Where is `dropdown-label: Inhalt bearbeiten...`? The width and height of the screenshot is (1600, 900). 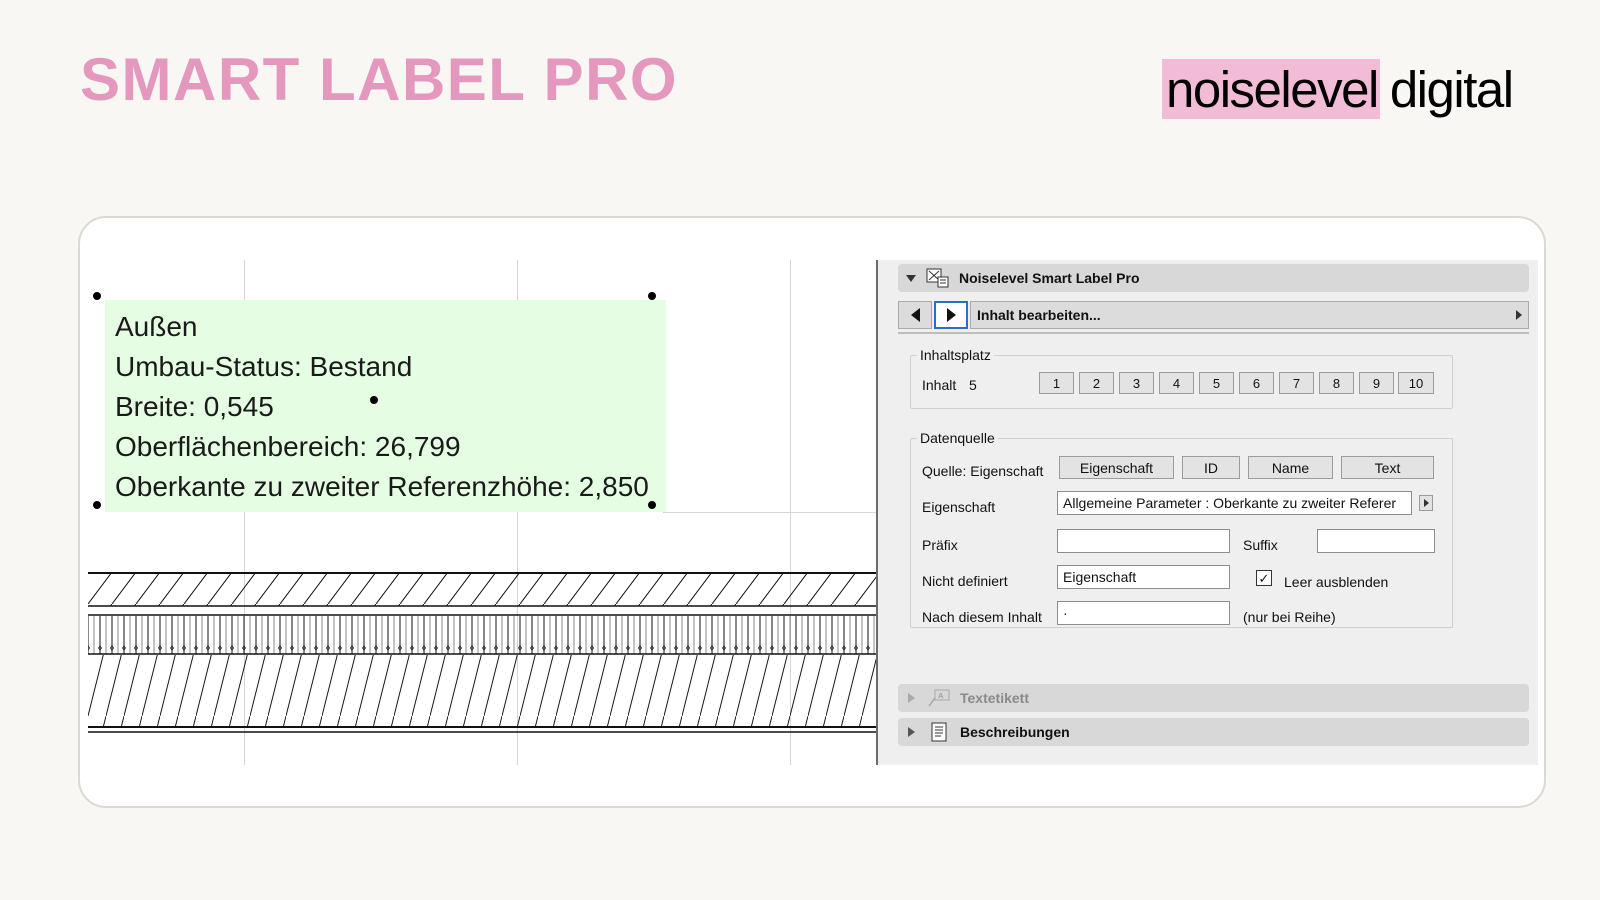 dropdown-label: Inhalt bearbeiten... is located at coordinates (1039, 315).